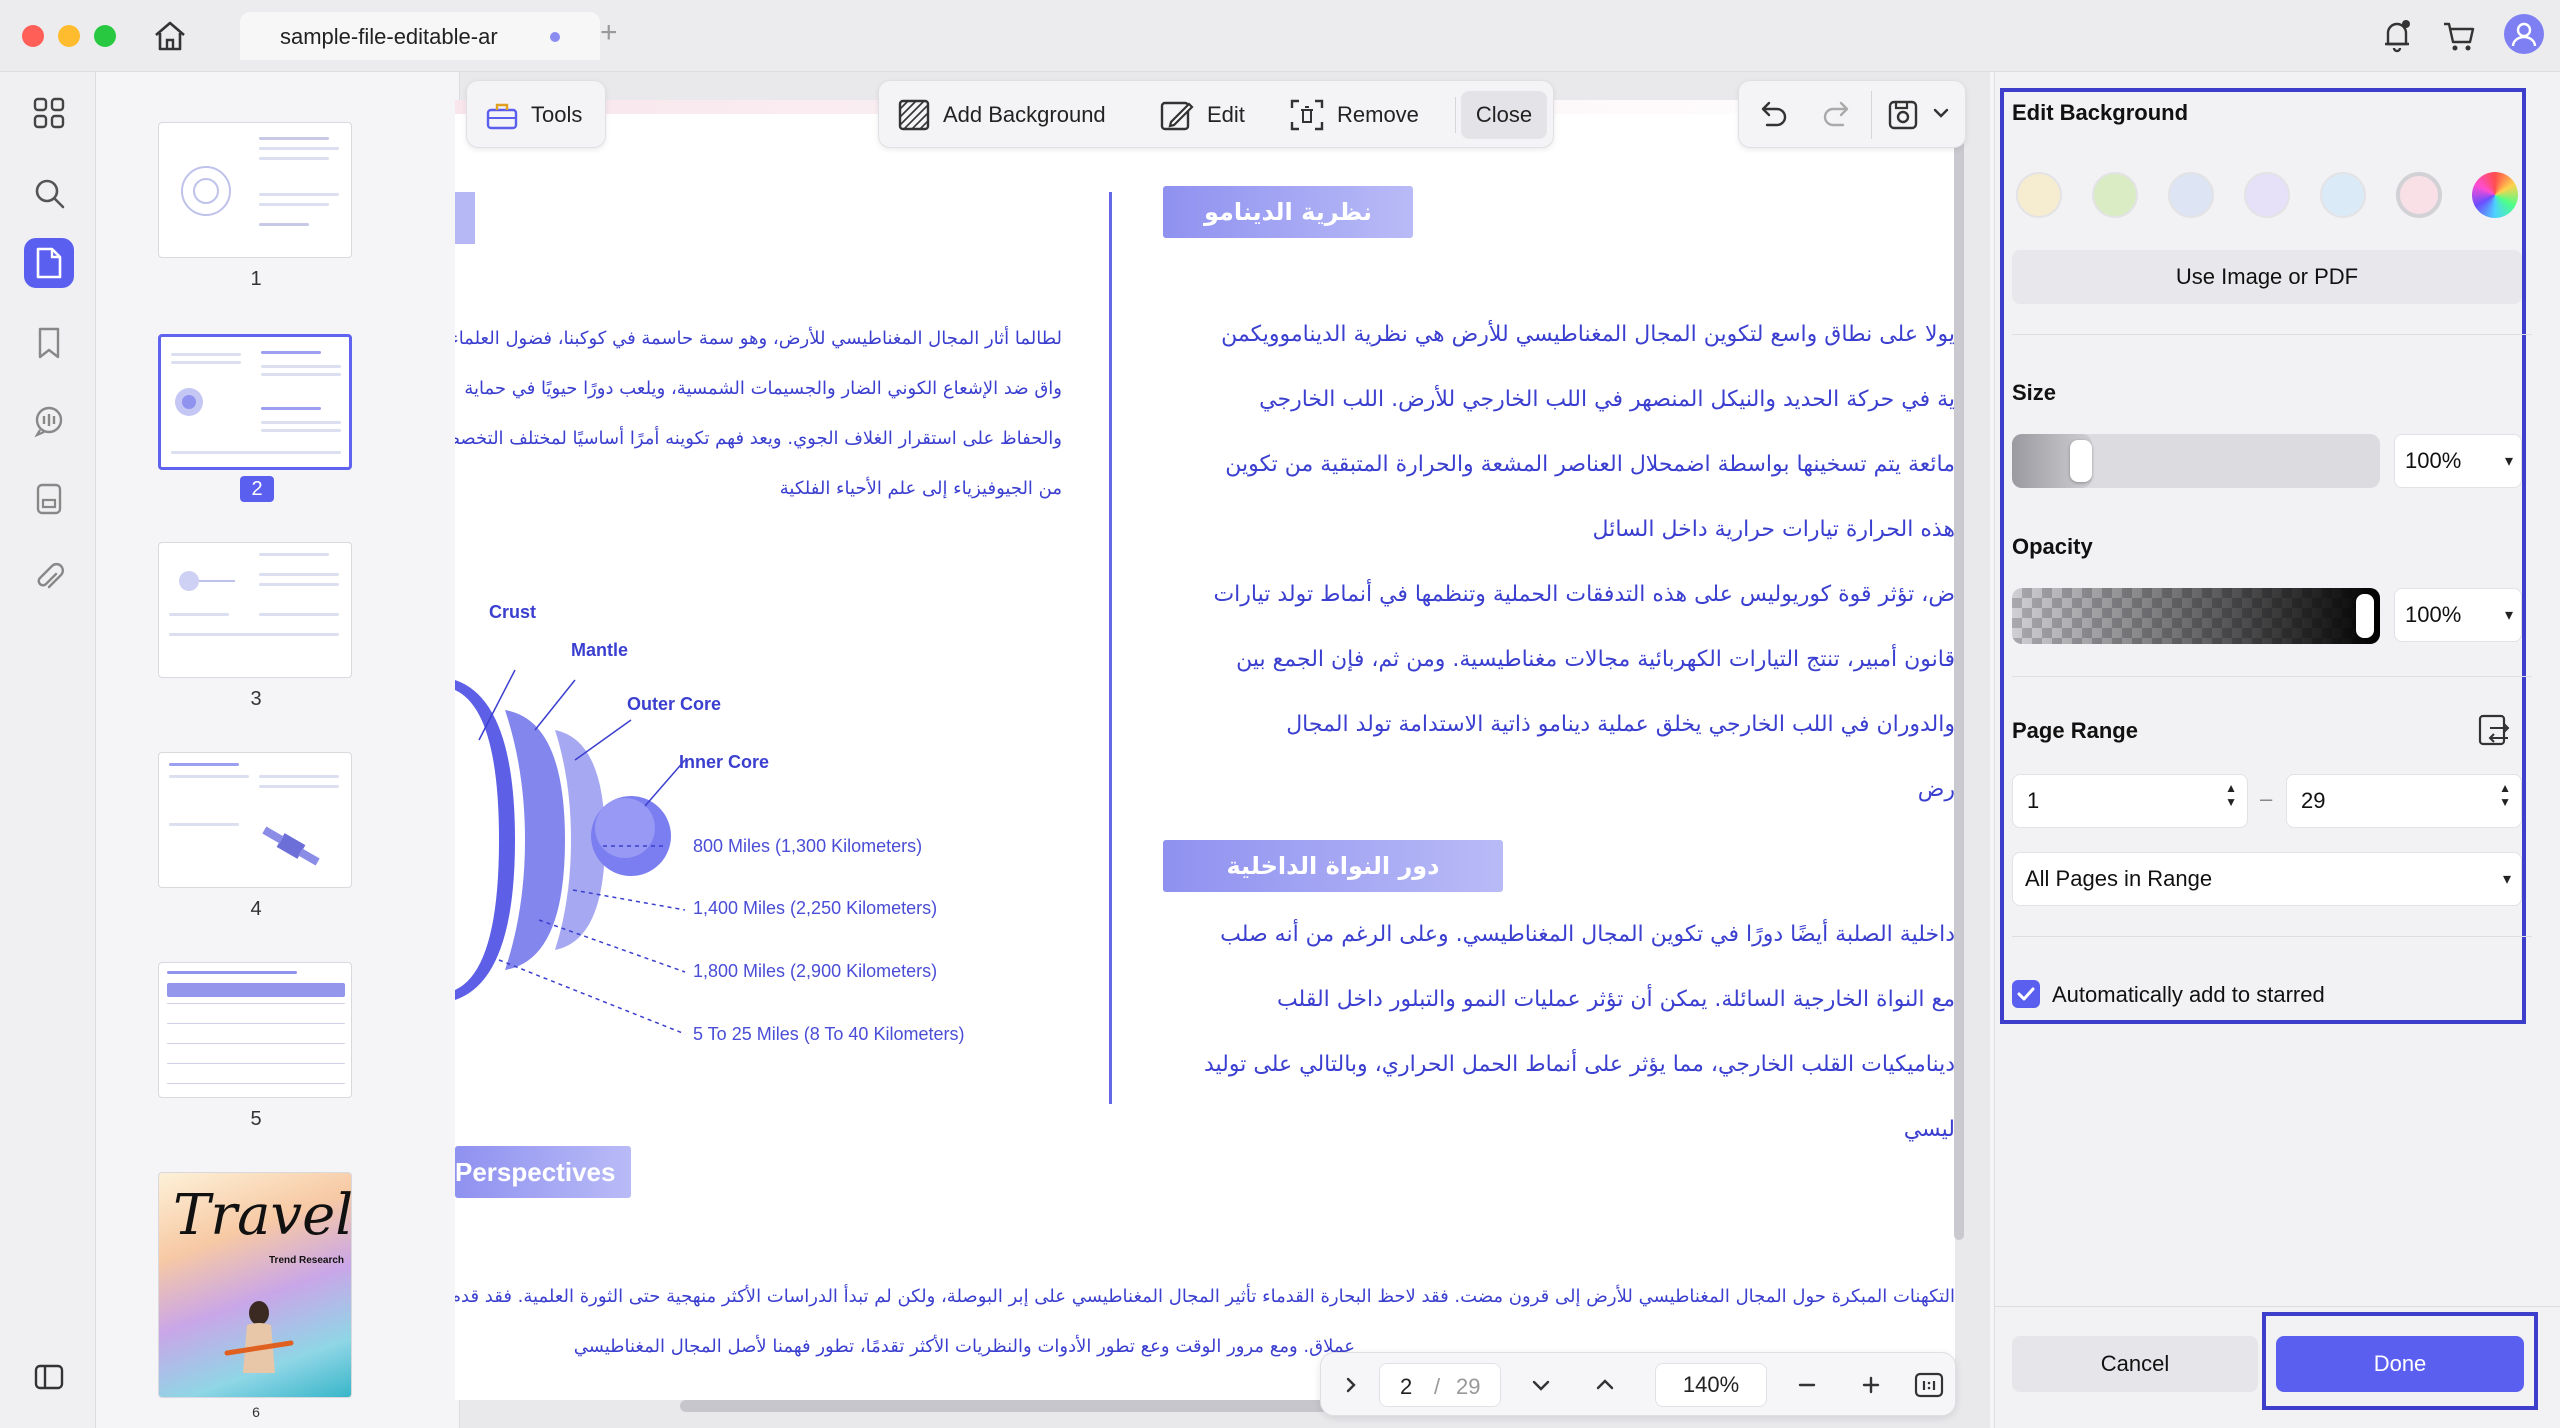 The width and height of the screenshot is (2560, 1428). What do you see at coordinates (2459, 38) in the screenshot?
I see `cart-icon` at bounding box center [2459, 38].